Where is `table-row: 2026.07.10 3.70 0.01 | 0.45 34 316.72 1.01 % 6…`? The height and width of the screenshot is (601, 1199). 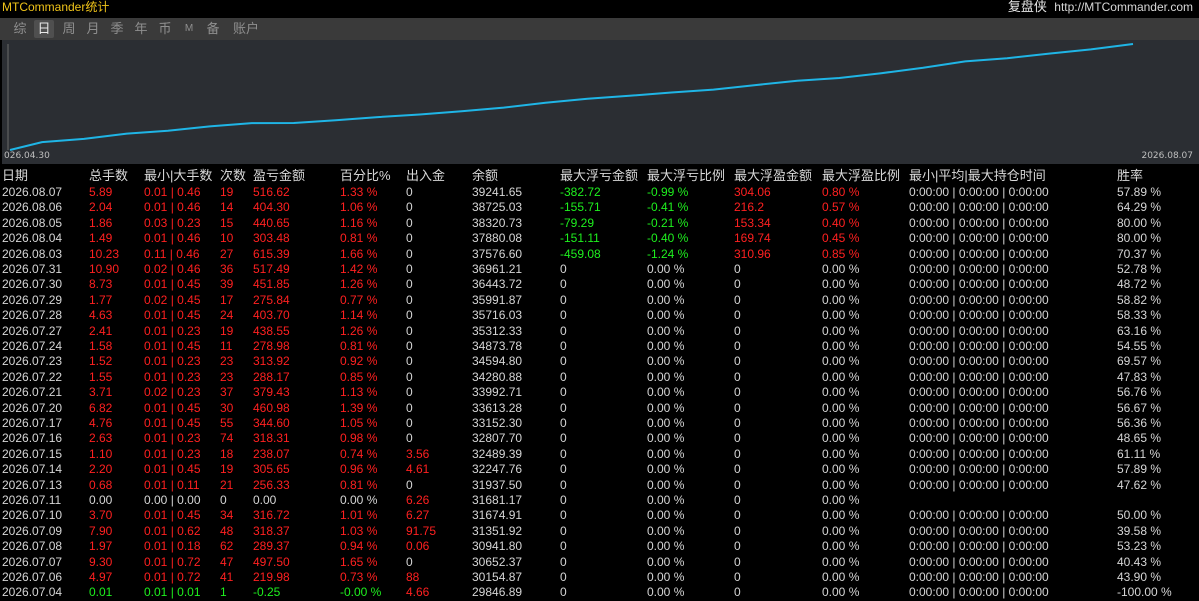
table-row: 2026.07.10 3.70 0.01 | 0.45 34 316.72 1.01 % 6… is located at coordinates (599, 515).